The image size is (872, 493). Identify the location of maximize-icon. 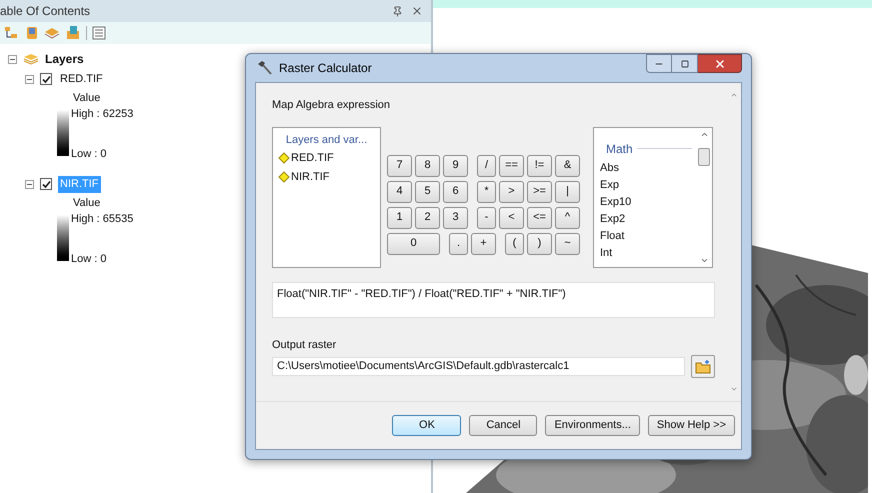
(684, 64).